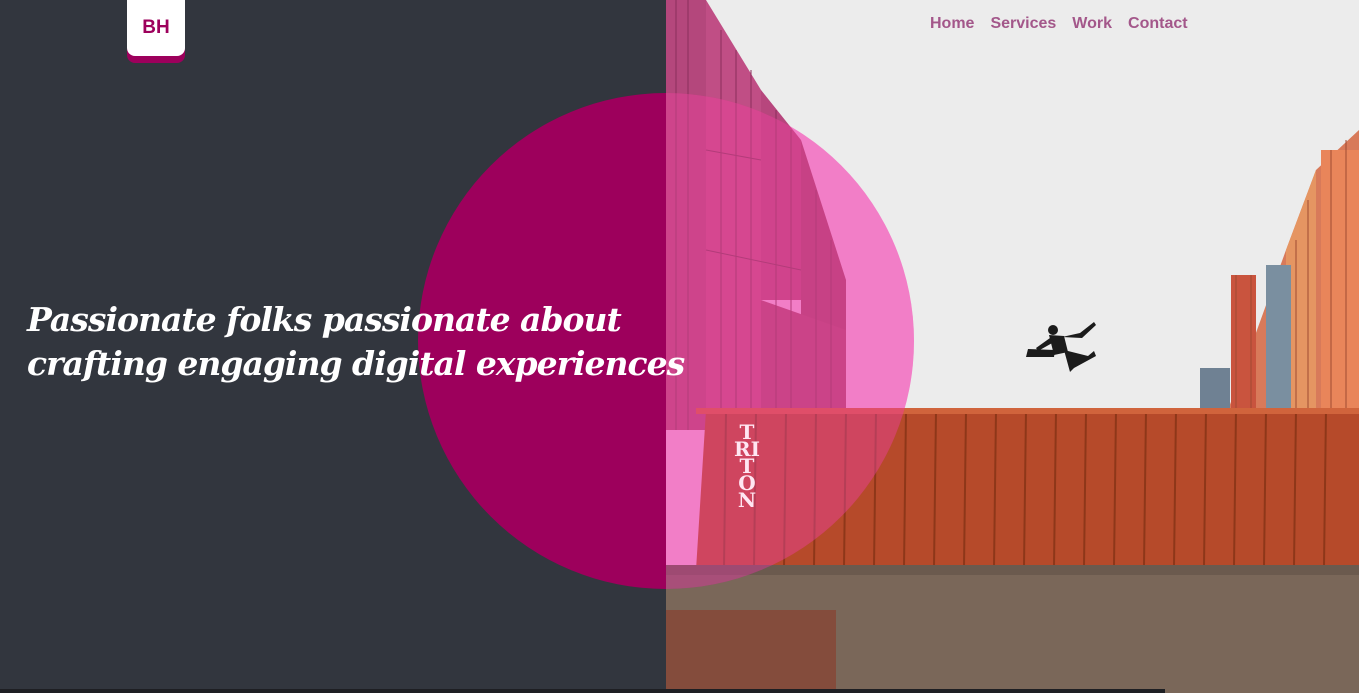 This screenshot has height=693, width=1359. I want to click on nav-link-work: Work, so click(1092, 24).